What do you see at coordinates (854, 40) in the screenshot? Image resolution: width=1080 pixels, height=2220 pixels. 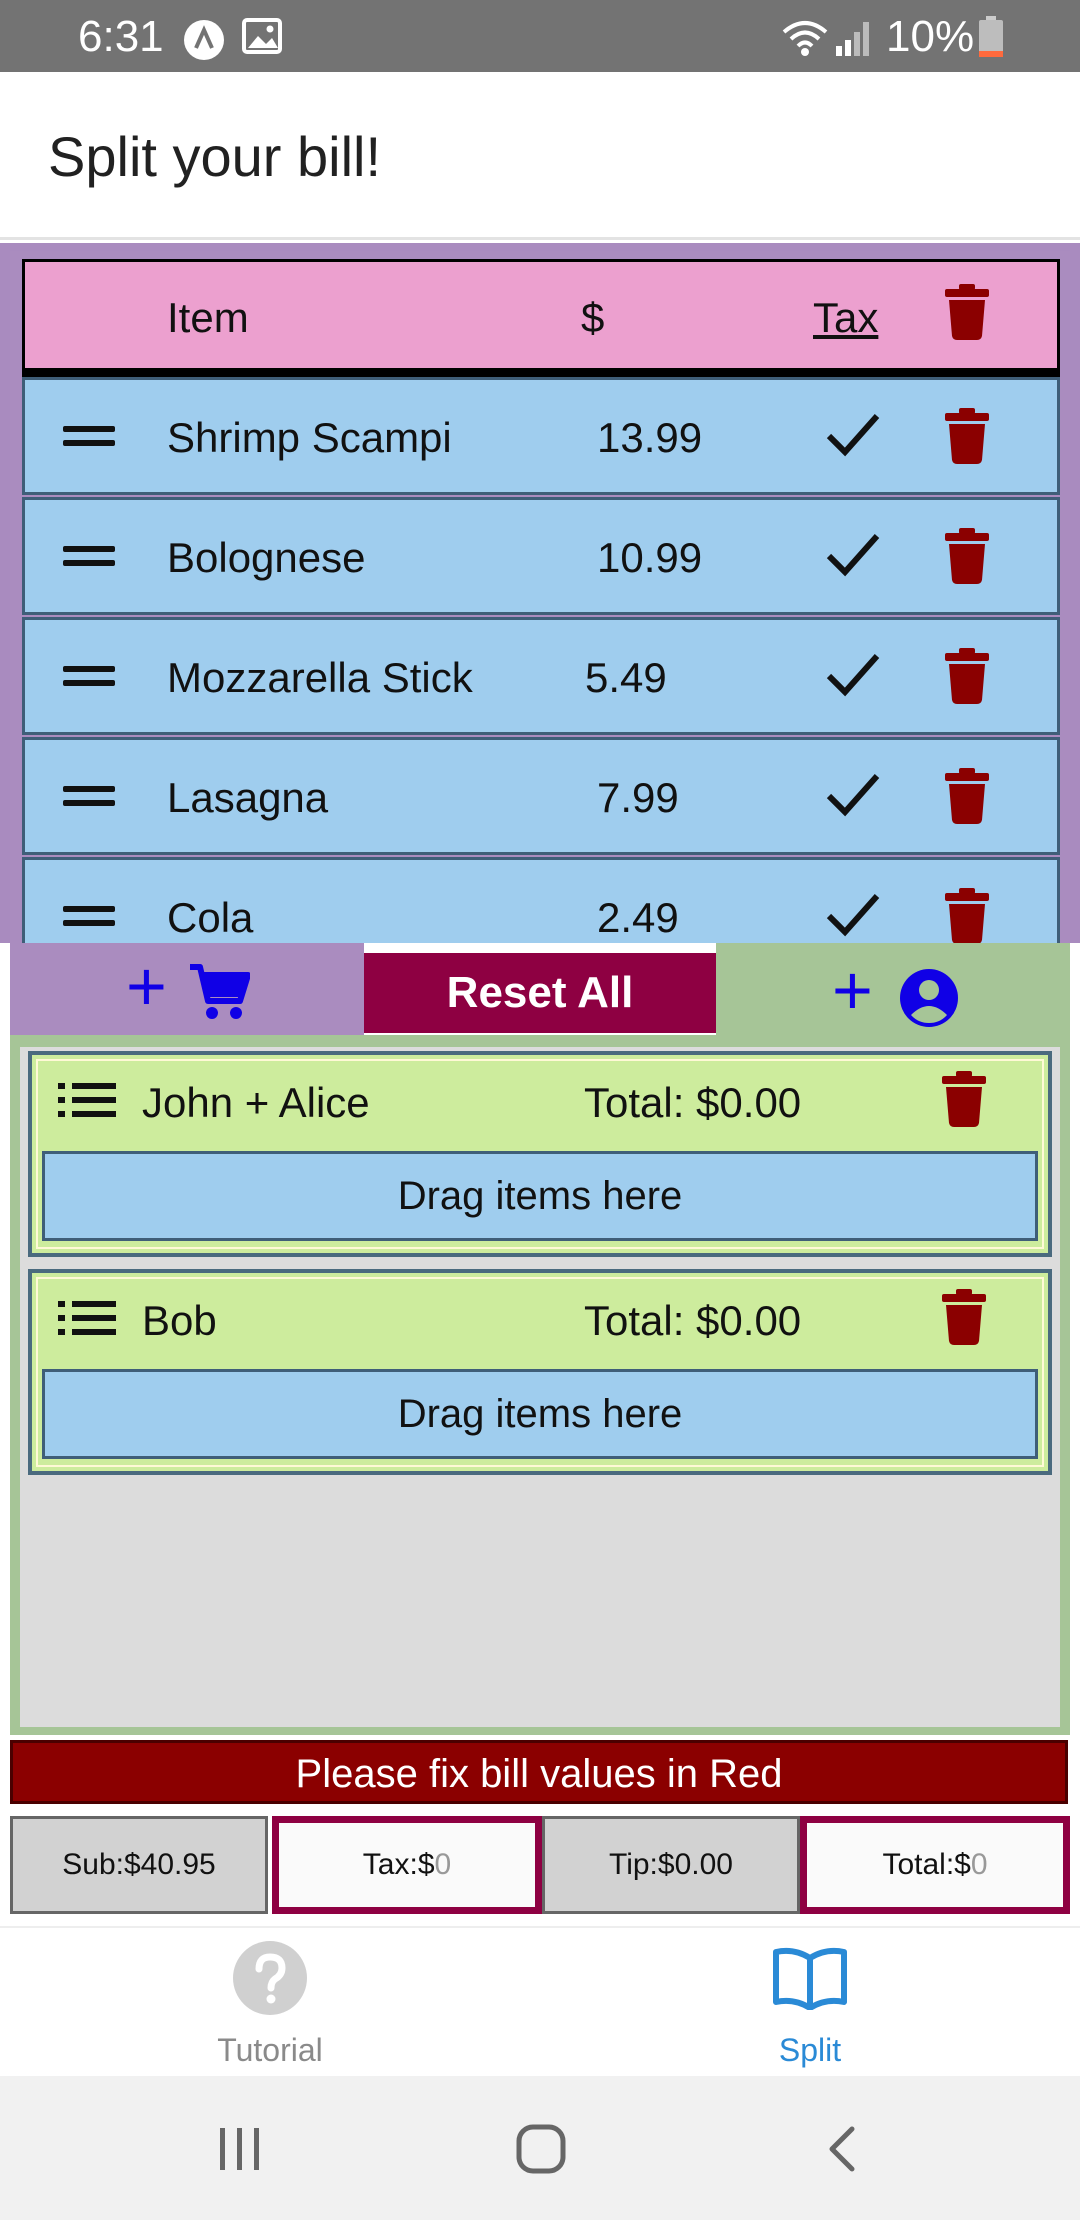 I see `signal-icon` at bounding box center [854, 40].